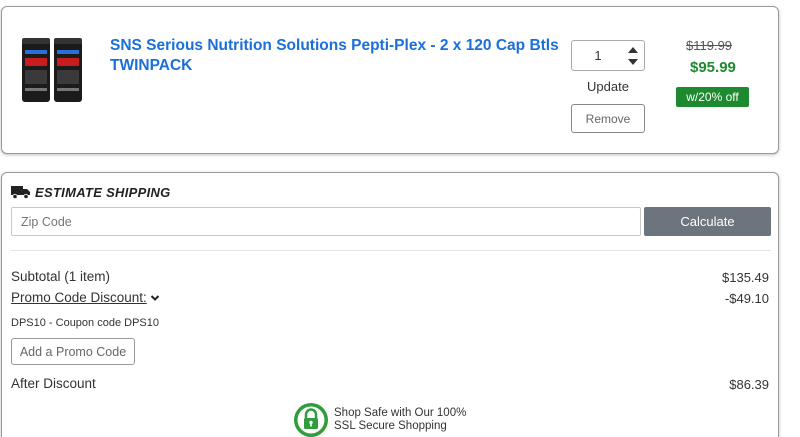  What do you see at coordinates (749, 384) in the screenshot?
I see `after-discount-value: $86.39` at bounding box center [749, 384].